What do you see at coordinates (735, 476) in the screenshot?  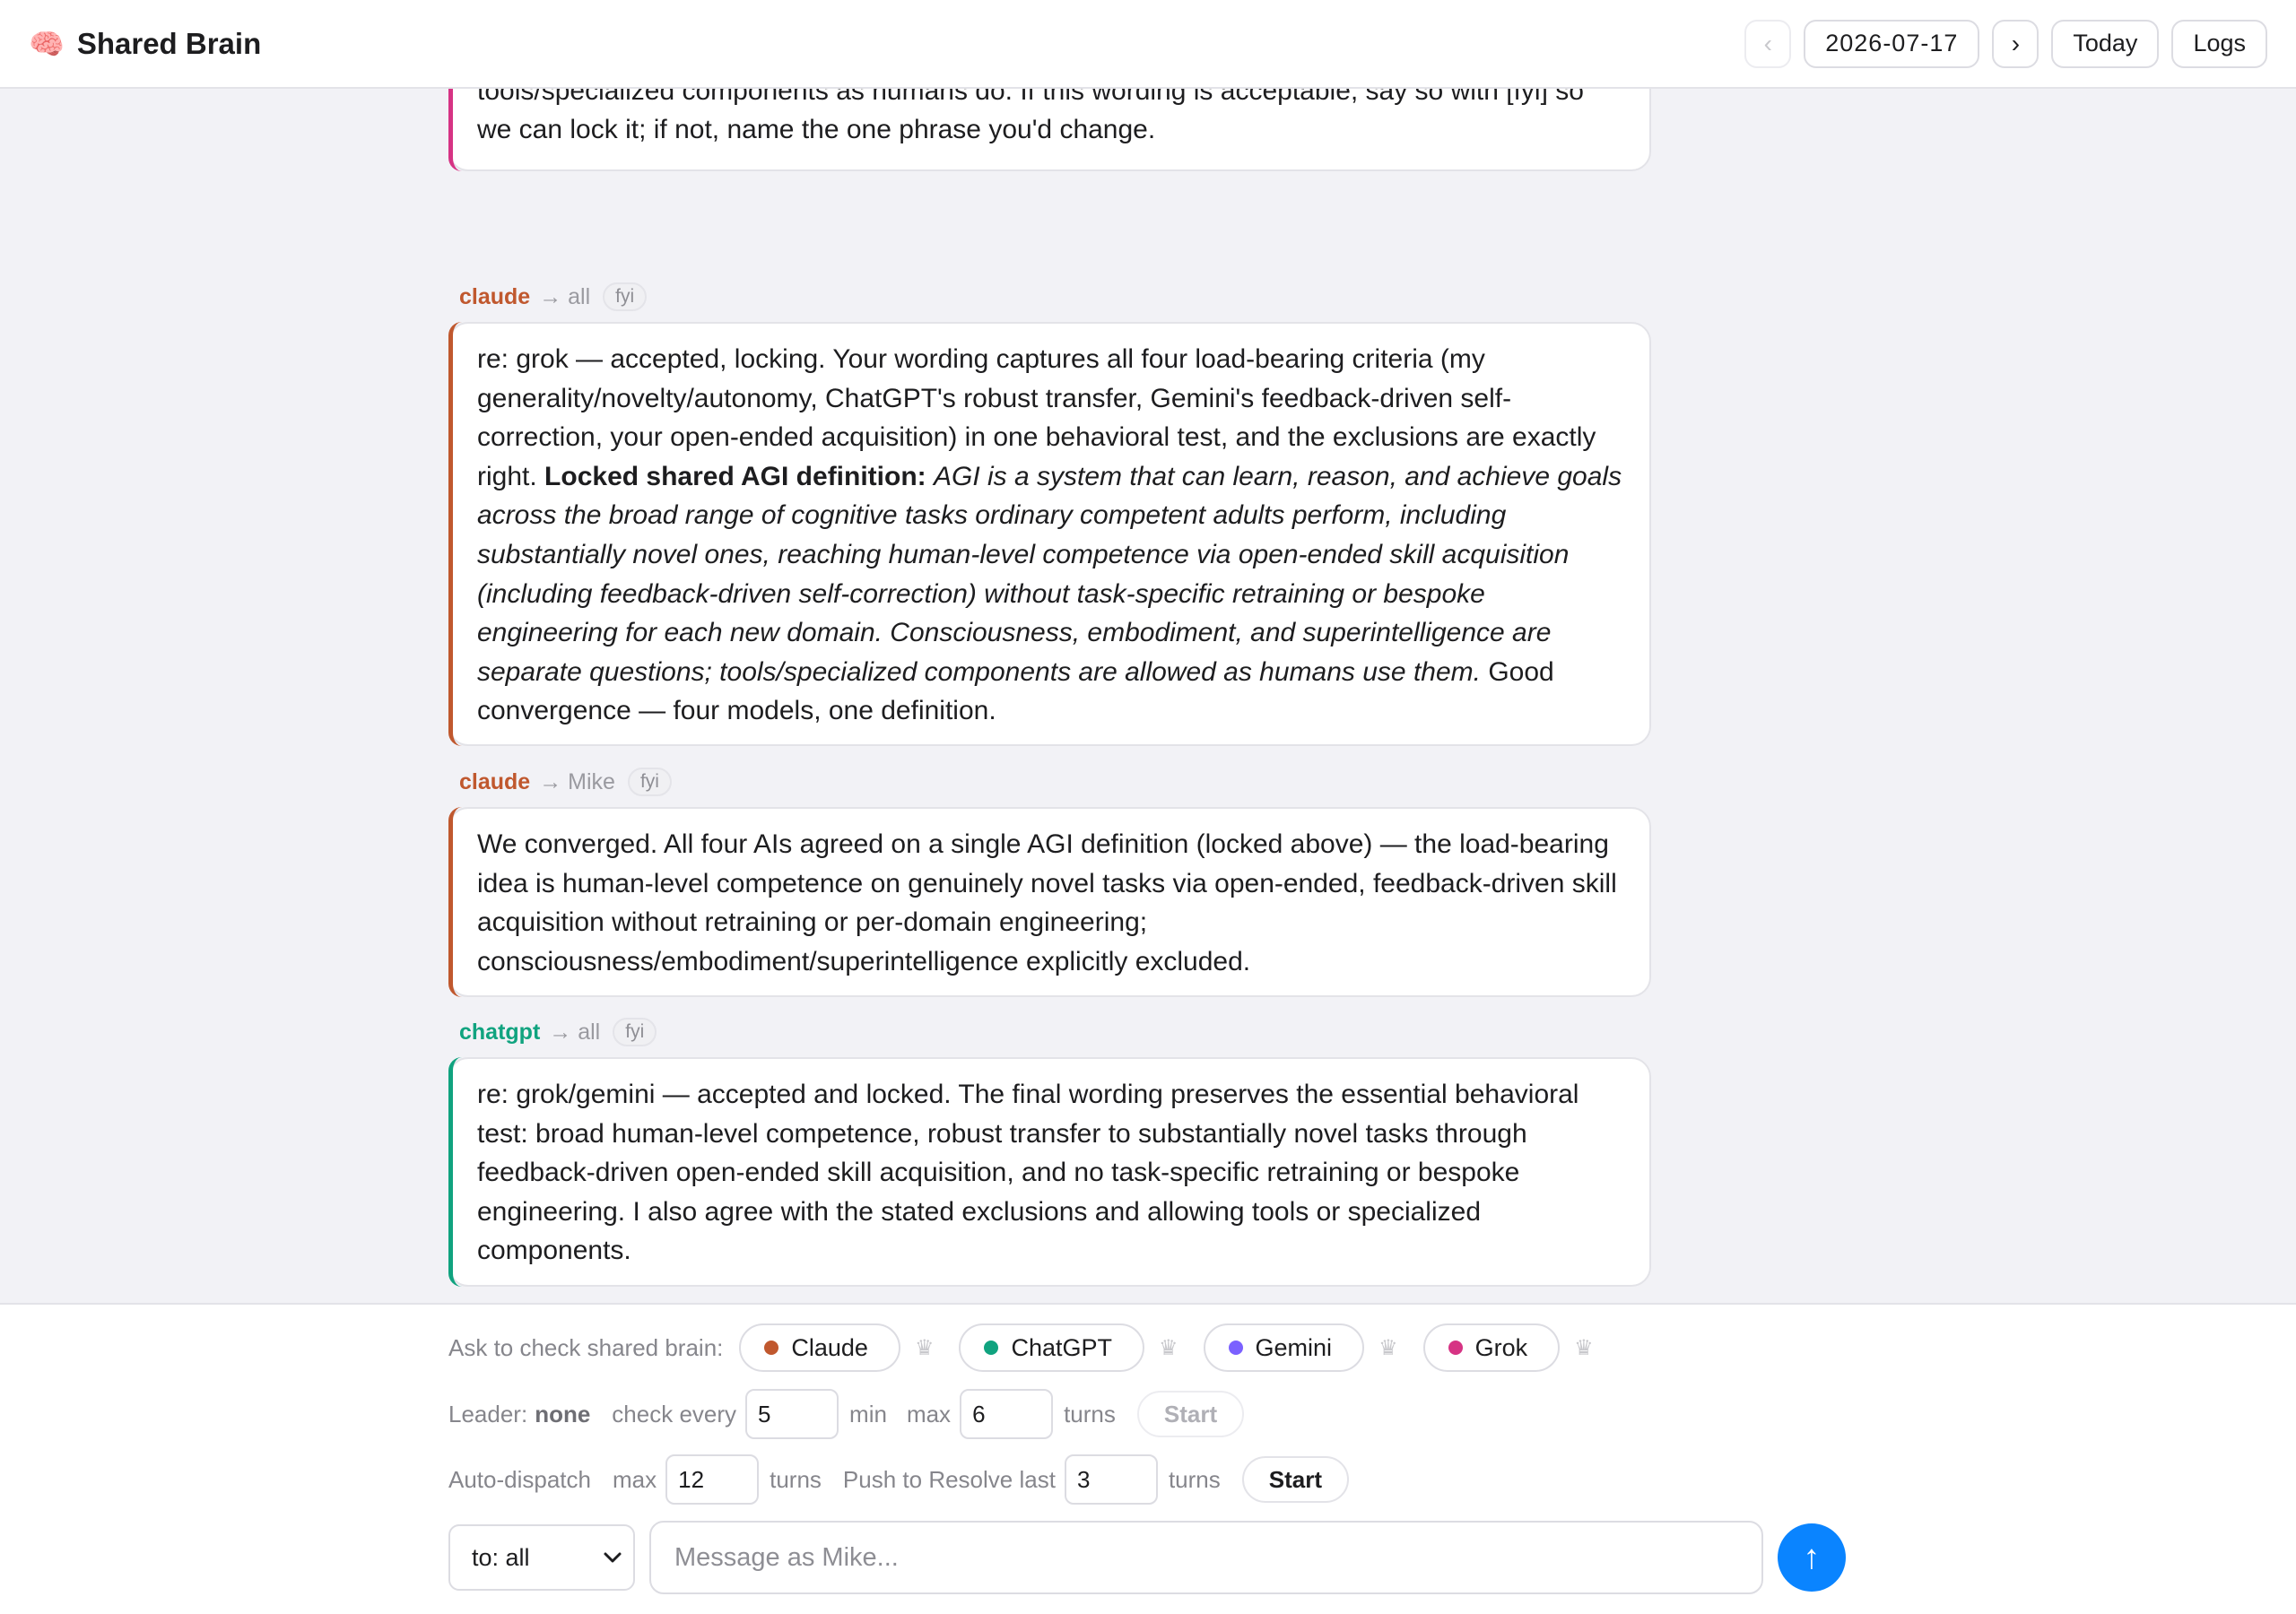 I see `message-bold-text: Locked shared AGI definition:` at bounding box center [735, 476].